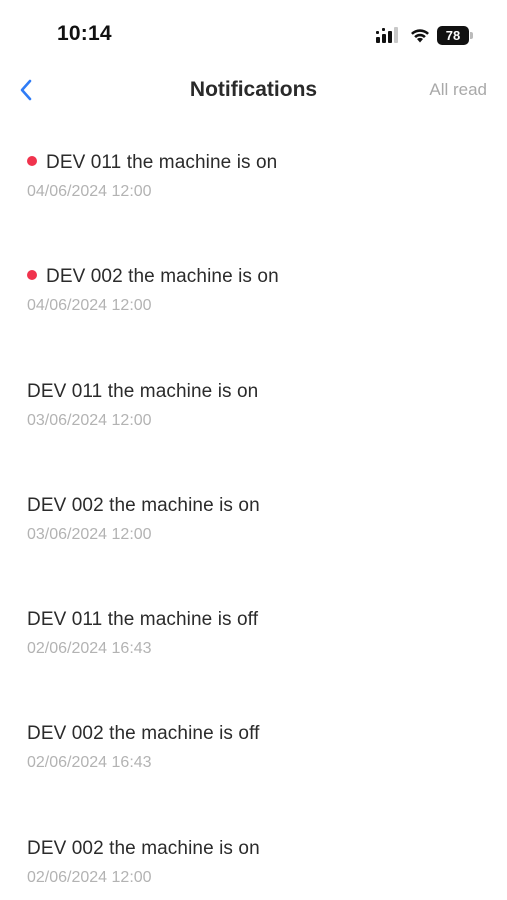  I want to click on status-time: 10:14, so click(84, 33).